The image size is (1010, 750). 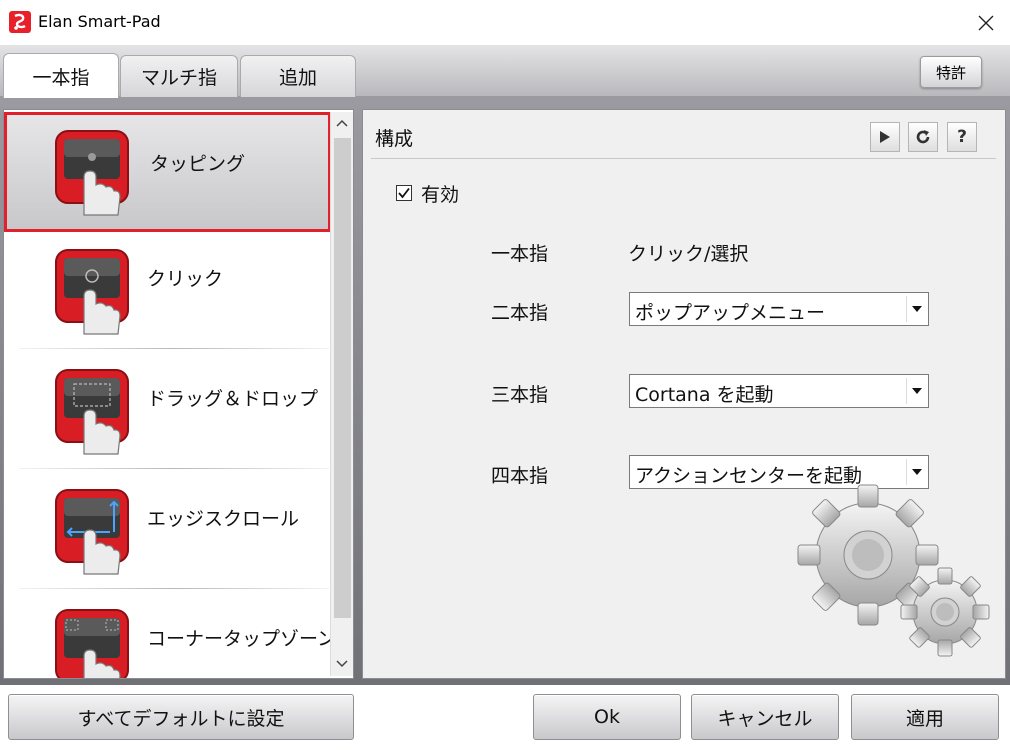 I want to click on feature-list-scrollbar, so click(x=341, y=394).